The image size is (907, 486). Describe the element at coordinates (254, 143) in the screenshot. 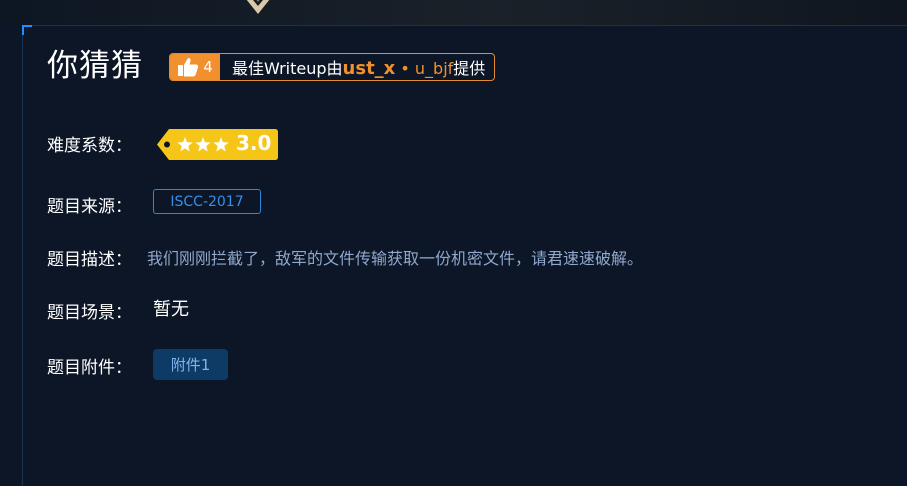

I see `difficulty-value: 3.0` at that location.